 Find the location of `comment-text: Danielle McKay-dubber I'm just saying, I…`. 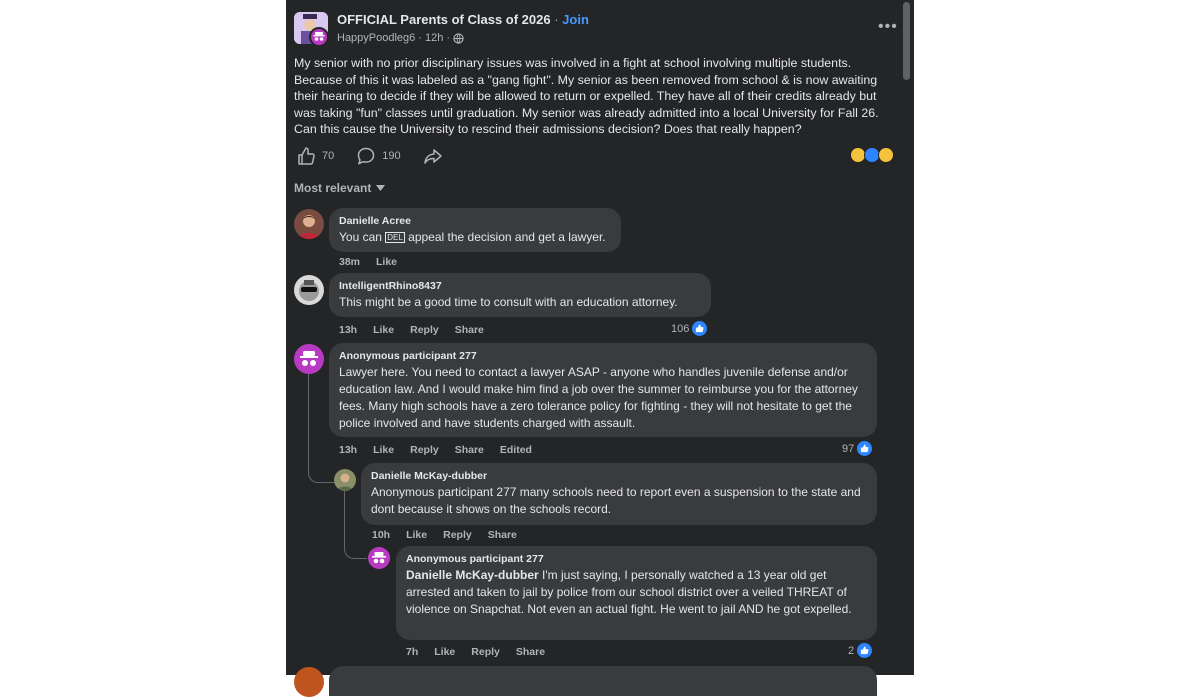

comment-text: Danielle McKay-dubber I'm just saying, I… is located at coordinates (636, 592).